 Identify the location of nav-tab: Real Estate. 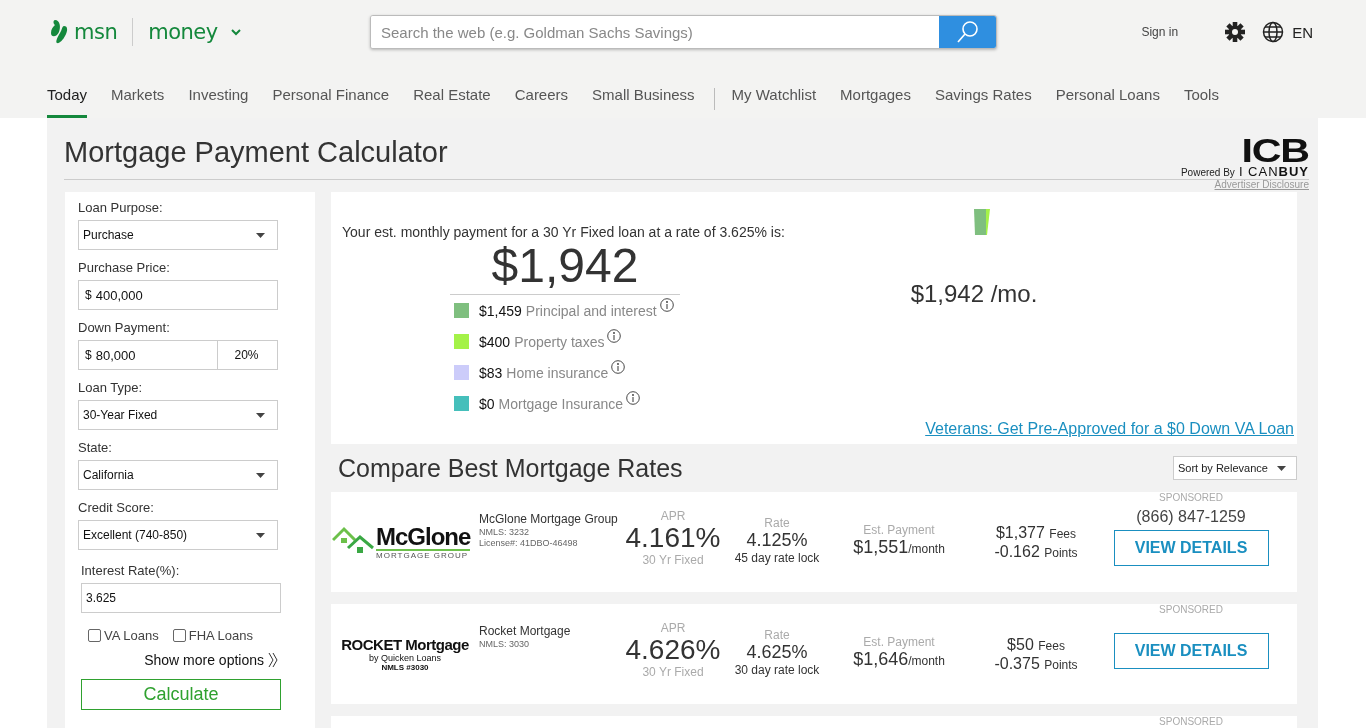
(452, 91).